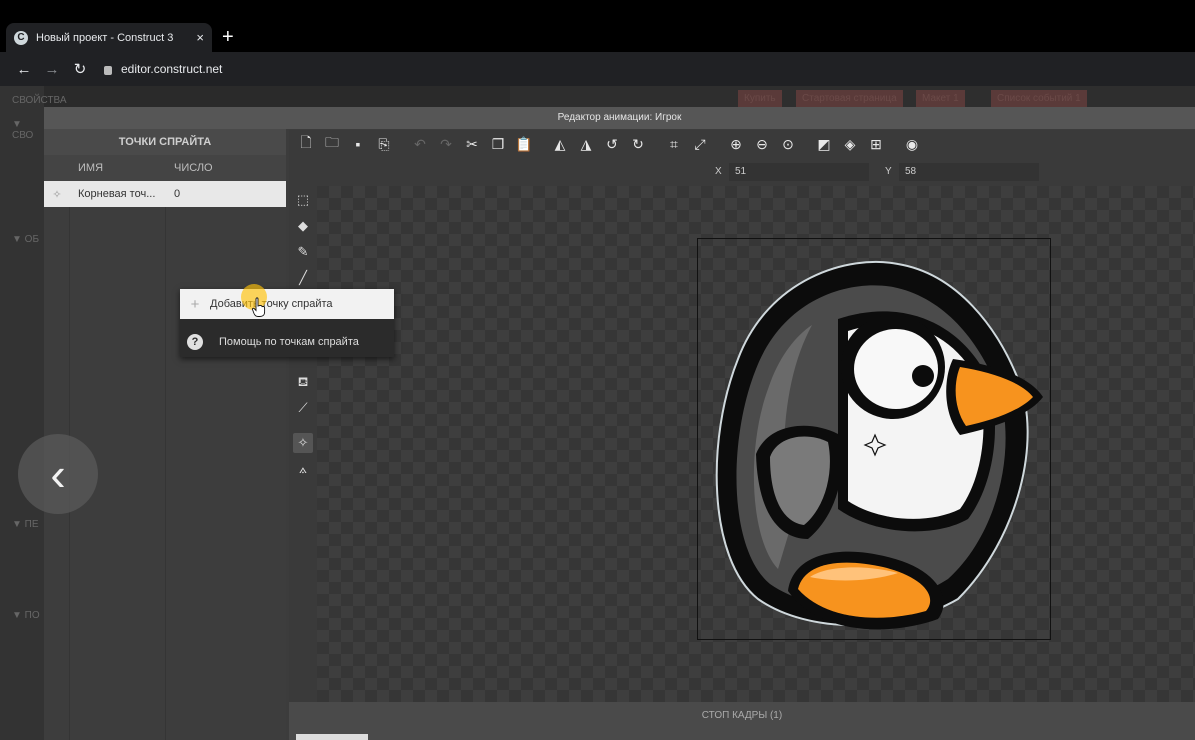 This screenshot has width=1195, height=740. I want to click on resize-icon: ⤢, so click(700, 144).